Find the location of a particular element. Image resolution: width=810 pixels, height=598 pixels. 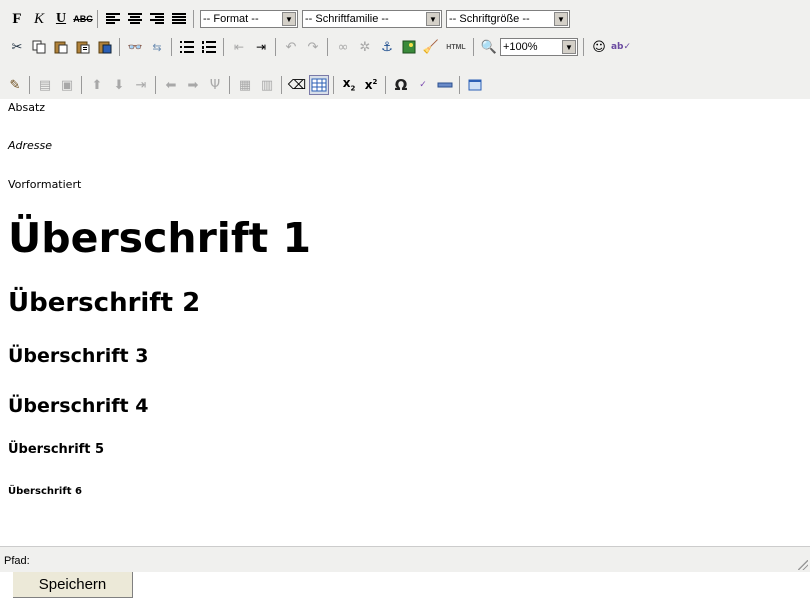

bold-button: F is located at coordinates (17, 19).